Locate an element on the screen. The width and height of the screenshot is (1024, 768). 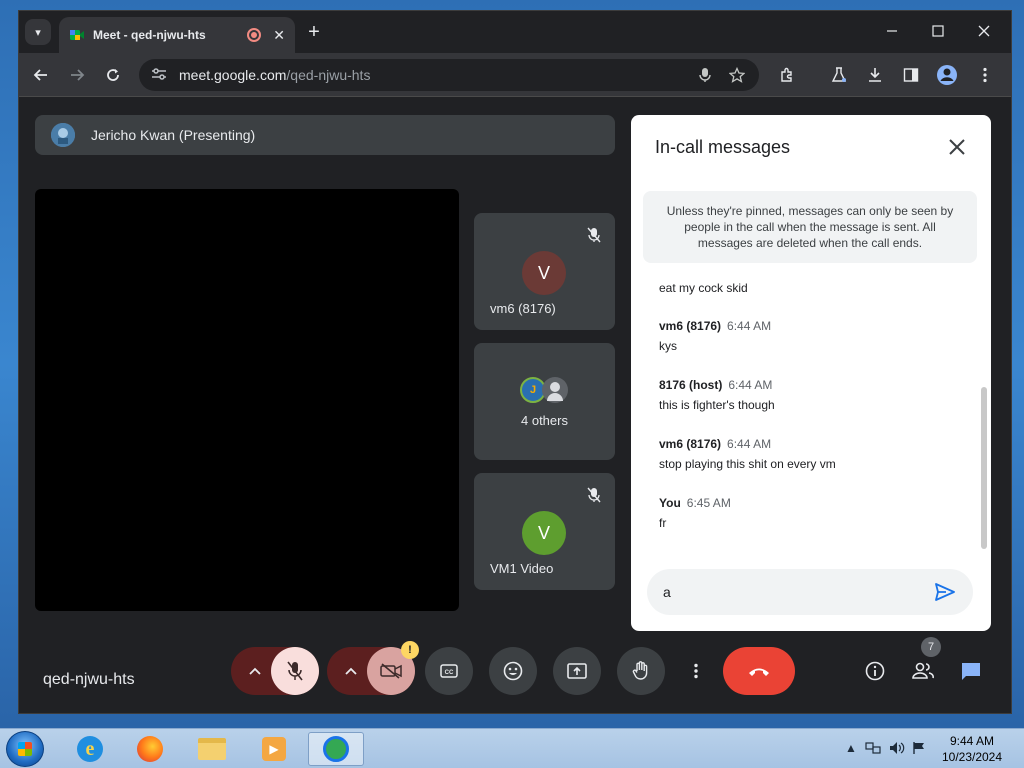
chat-message: vm6 (8176) 6:44 AM kys is located at coordinates (814, 336).